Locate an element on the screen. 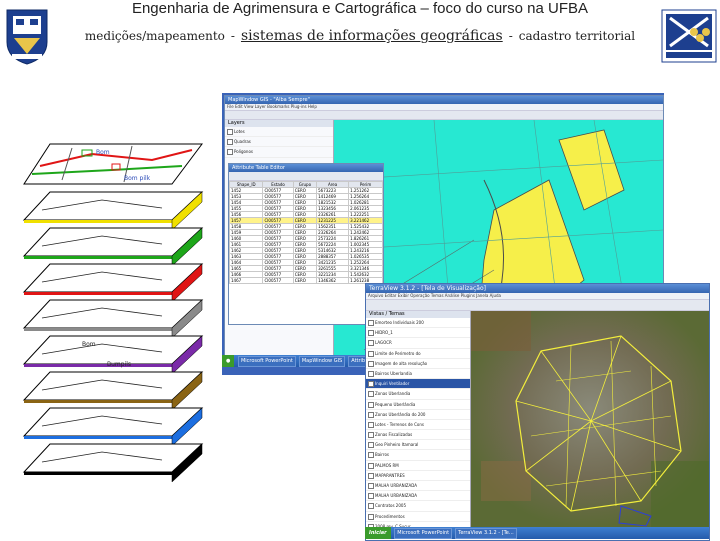 The height and width of the screenshot is (541, 720). terraview-layer-item: Zonas Uberlândia do 200 is located at coordinates (418, 415).